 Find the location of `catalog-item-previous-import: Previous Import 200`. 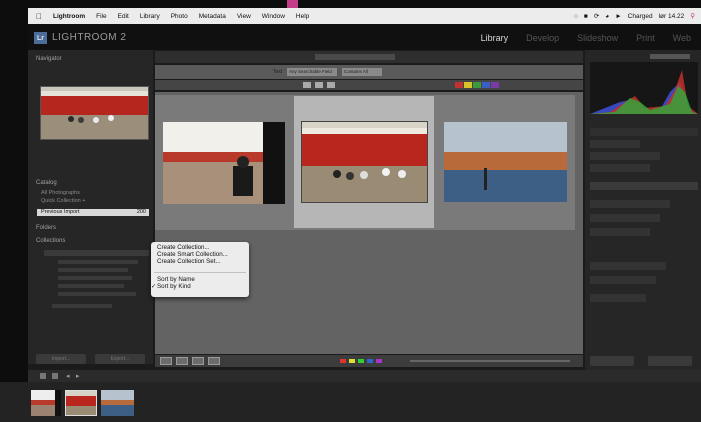

catalog-item-previous-import: Previous Import 200 is located at coordinates (93, 212).